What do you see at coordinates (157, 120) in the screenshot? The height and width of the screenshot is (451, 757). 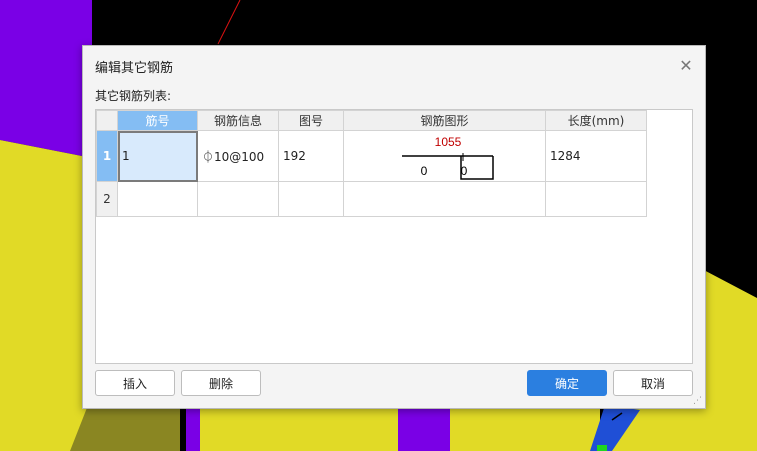 I see `column-header-bar-number: 筋号` at bounding box center [157, 120].